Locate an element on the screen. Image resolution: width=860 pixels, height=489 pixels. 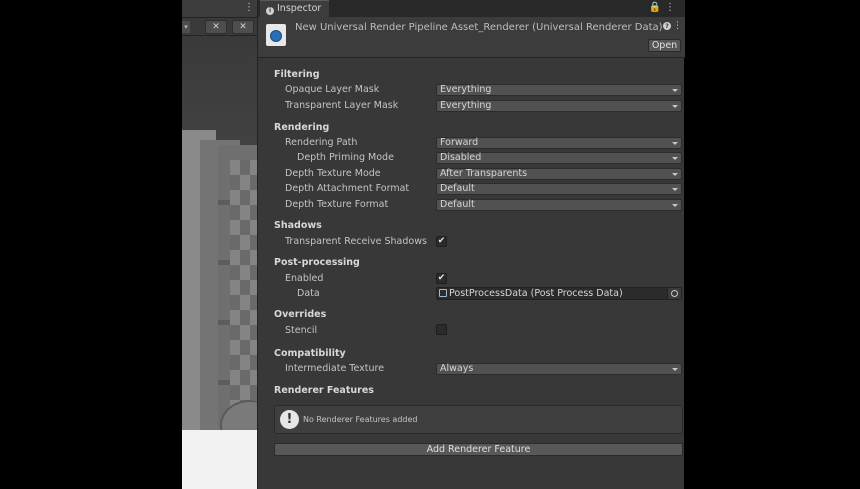
transparent-layer-mask-dropdown: Everything is located at coordinates (559, 106).